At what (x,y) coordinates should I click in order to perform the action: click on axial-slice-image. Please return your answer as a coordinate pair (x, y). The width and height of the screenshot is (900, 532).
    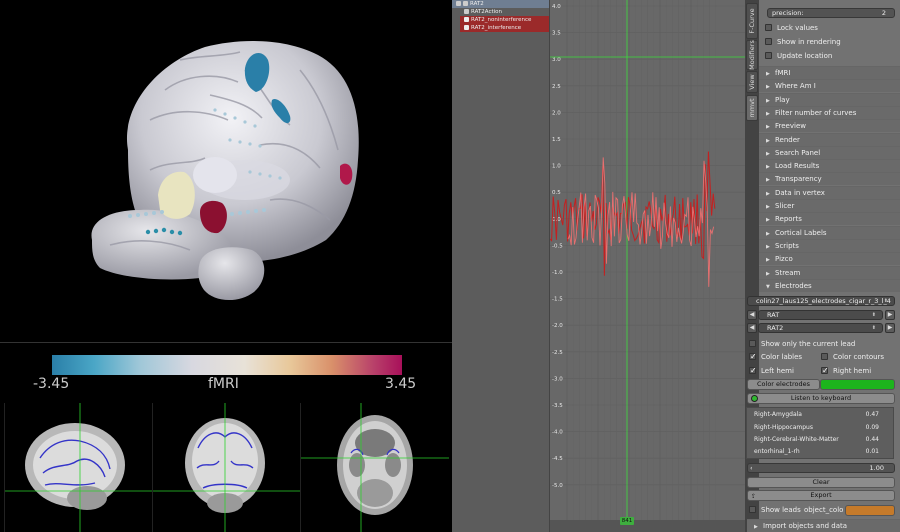
    Looking at the image, I should click on (375, 467).